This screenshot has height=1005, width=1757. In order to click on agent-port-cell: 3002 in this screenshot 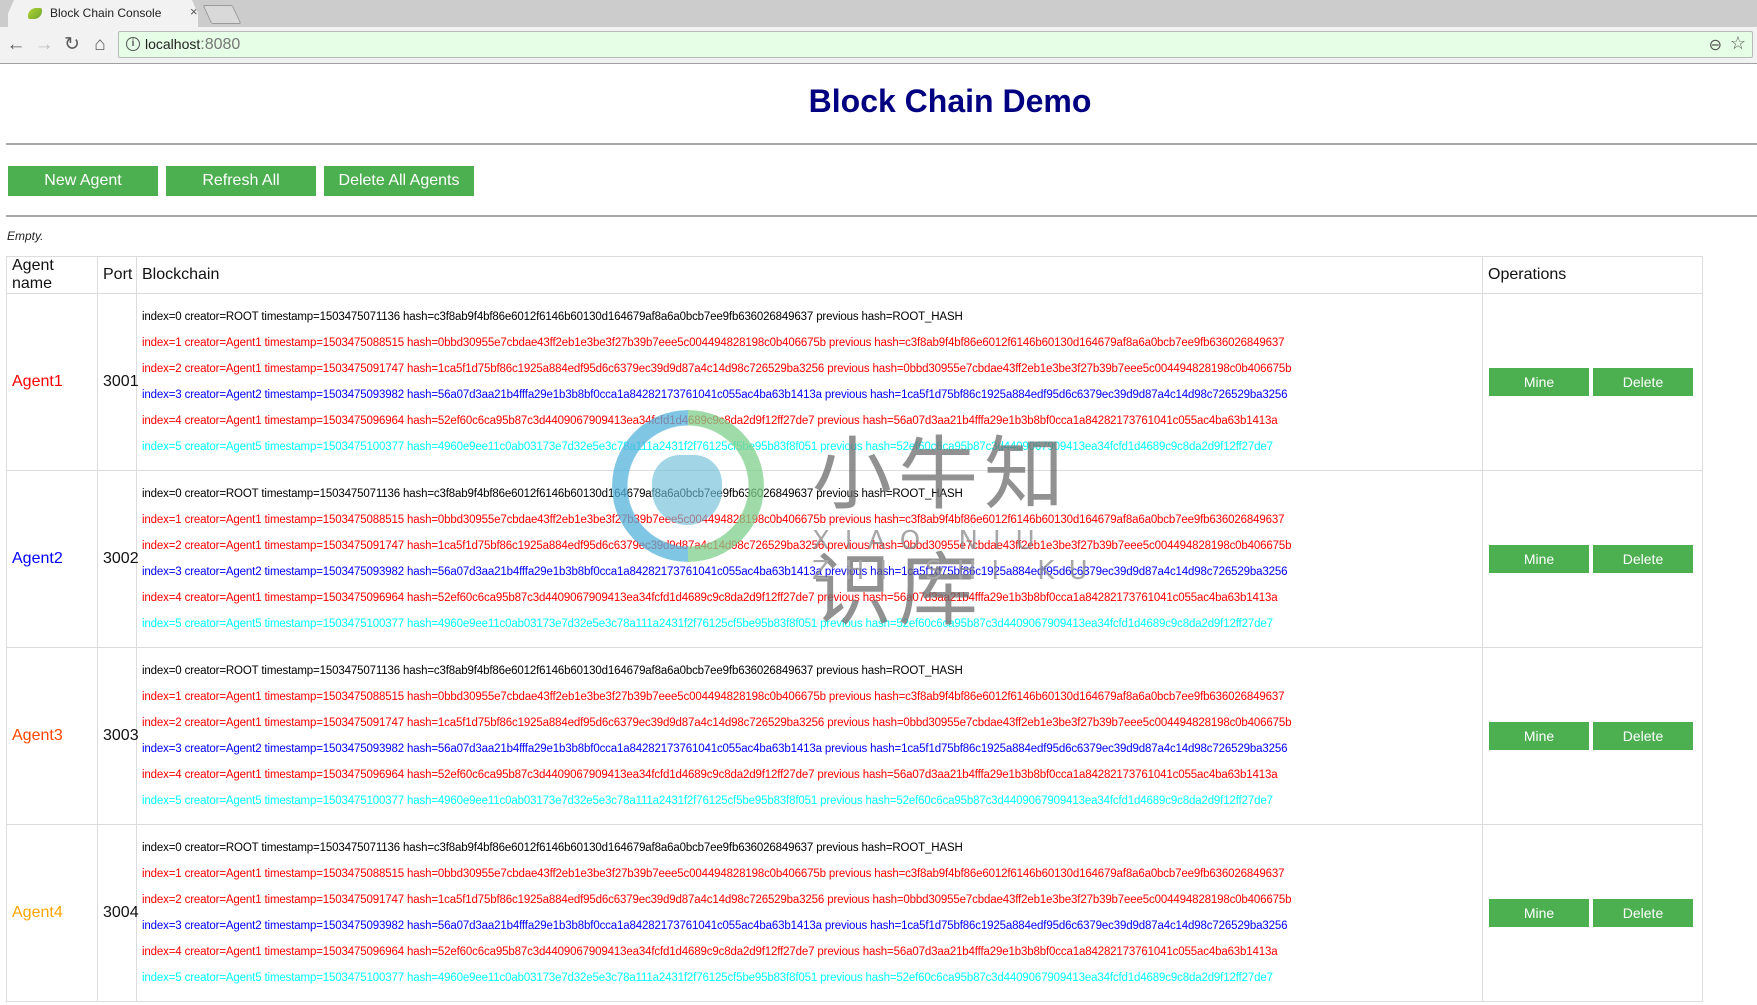, I will do `click(118, 559)`.